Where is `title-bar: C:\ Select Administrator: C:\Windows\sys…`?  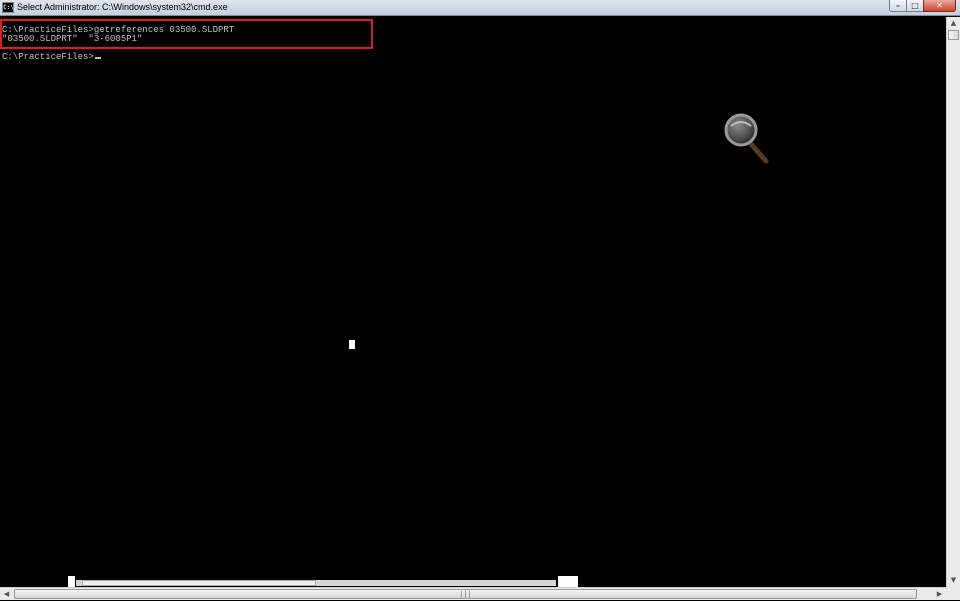
title-bar: C:\ Select Administrator: C:\Windows\sys… is located at coordinates (480, 8).